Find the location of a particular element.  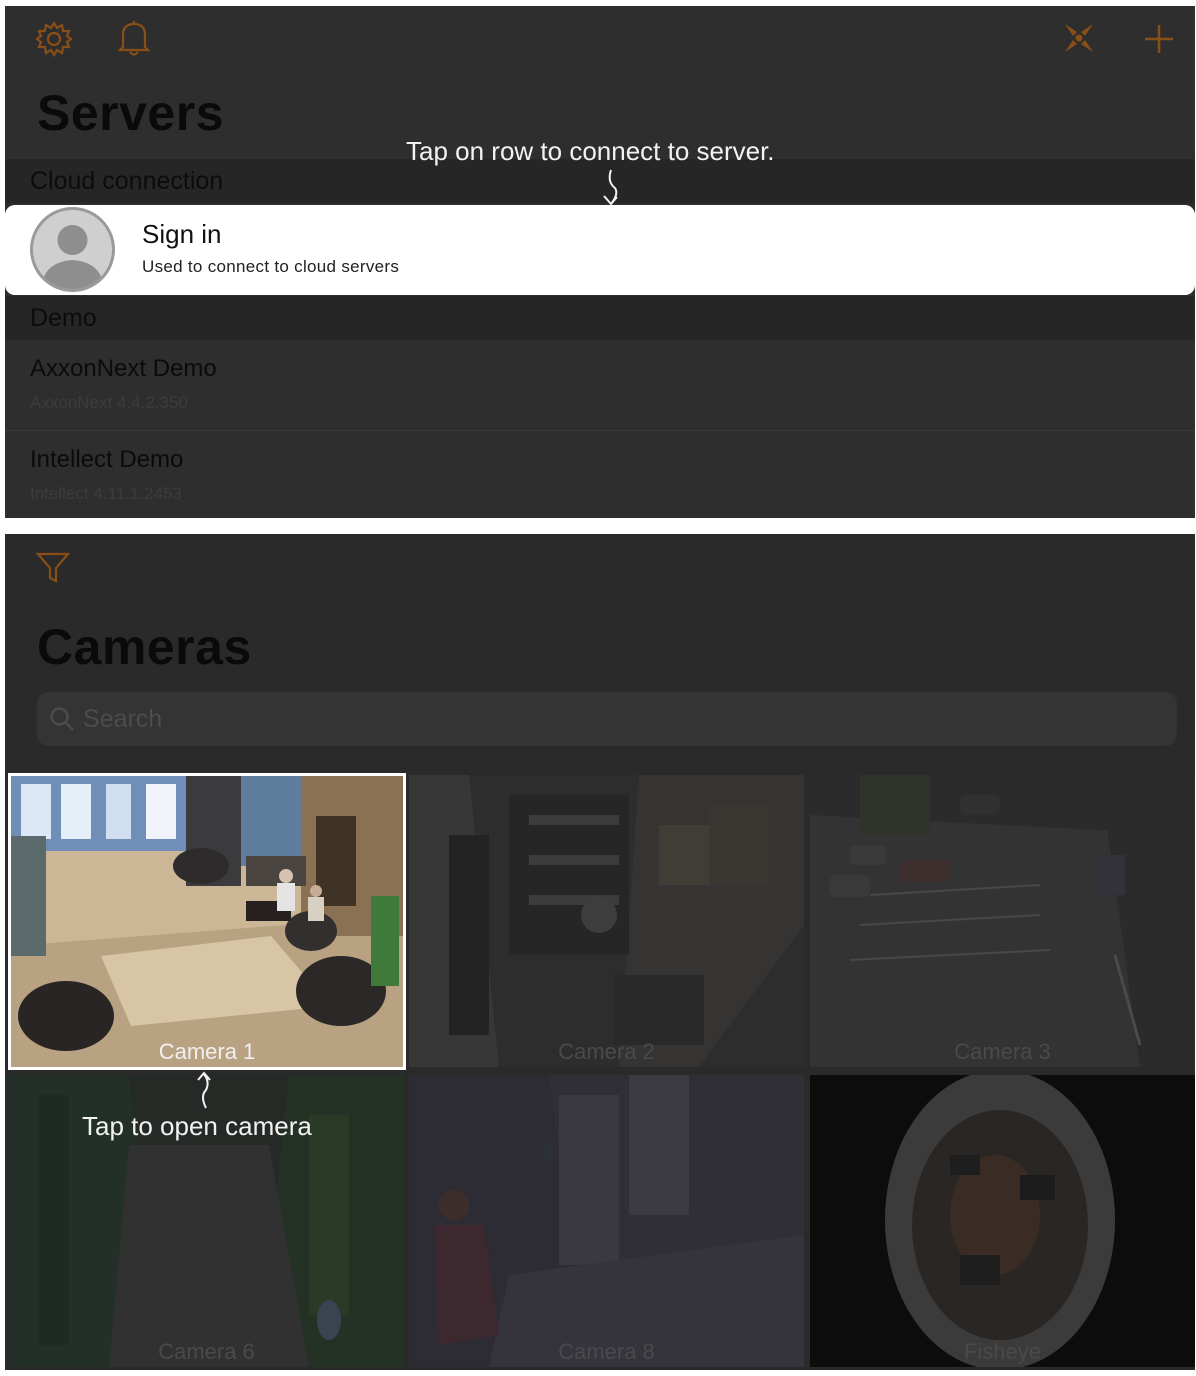

sign-in-title: Sign in is located at coordinates (182, 234).